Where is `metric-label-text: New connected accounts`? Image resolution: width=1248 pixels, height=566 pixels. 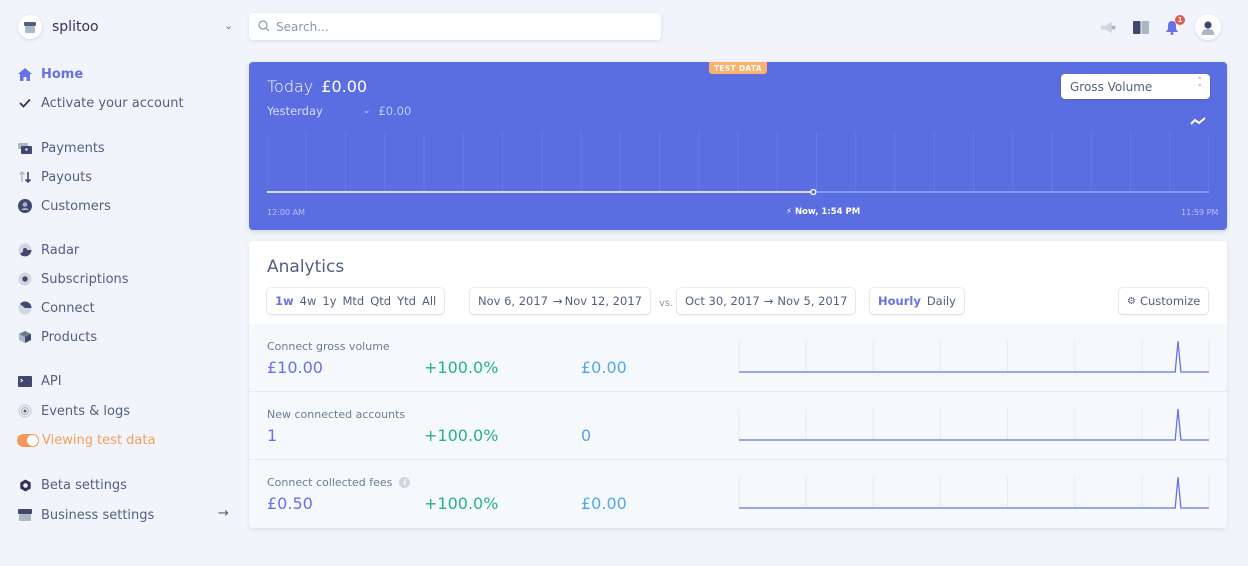
metric-label-text: New connected accounts is located at coordinates (336, 414).